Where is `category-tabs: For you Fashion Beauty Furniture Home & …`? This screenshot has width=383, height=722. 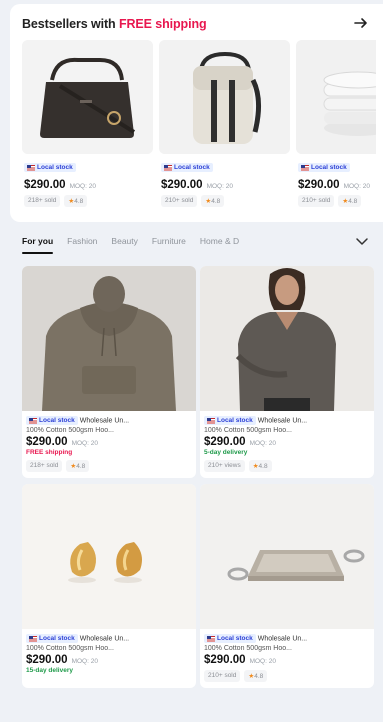
category-tabs: For you Fashion Beauty Furniture Home & … is located at coordinates (191, 241).